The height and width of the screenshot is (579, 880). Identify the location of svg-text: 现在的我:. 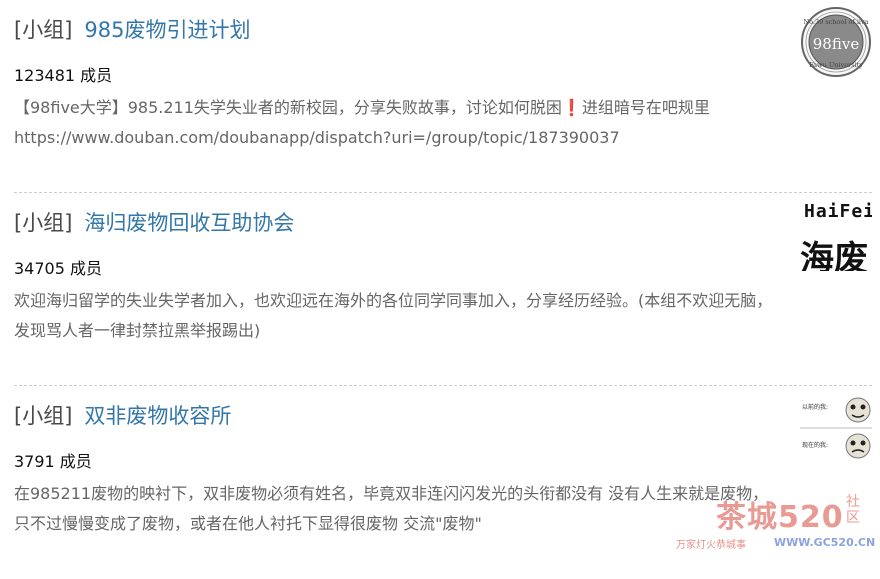
(815, 445).